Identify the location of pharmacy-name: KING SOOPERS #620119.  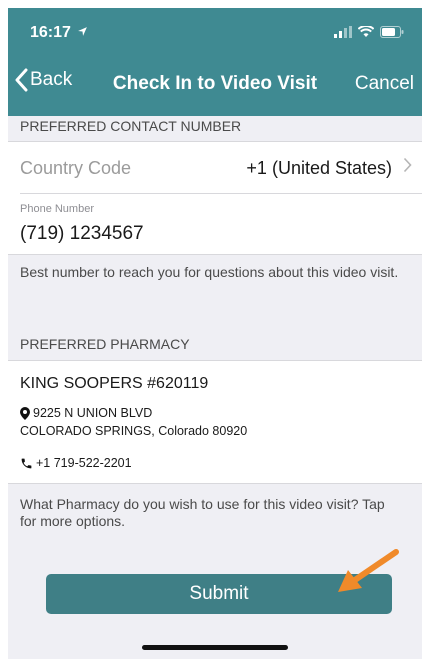
(114, 383).